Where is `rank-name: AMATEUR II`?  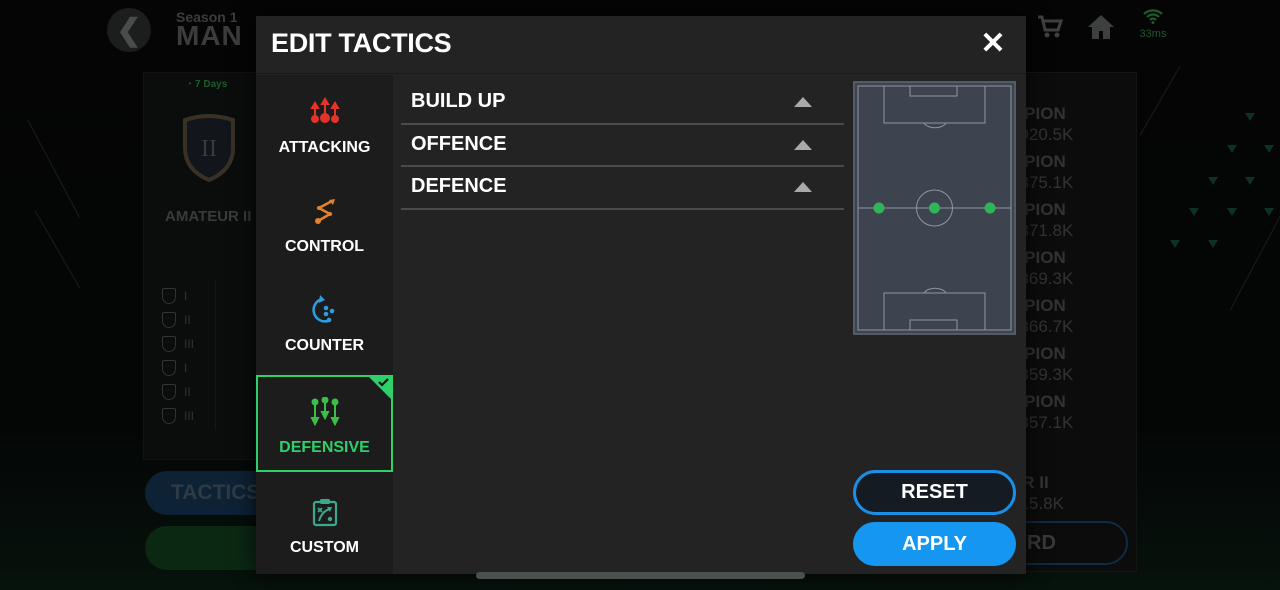 rank-name: AMATEUR II is located at coordinates (208, 216).